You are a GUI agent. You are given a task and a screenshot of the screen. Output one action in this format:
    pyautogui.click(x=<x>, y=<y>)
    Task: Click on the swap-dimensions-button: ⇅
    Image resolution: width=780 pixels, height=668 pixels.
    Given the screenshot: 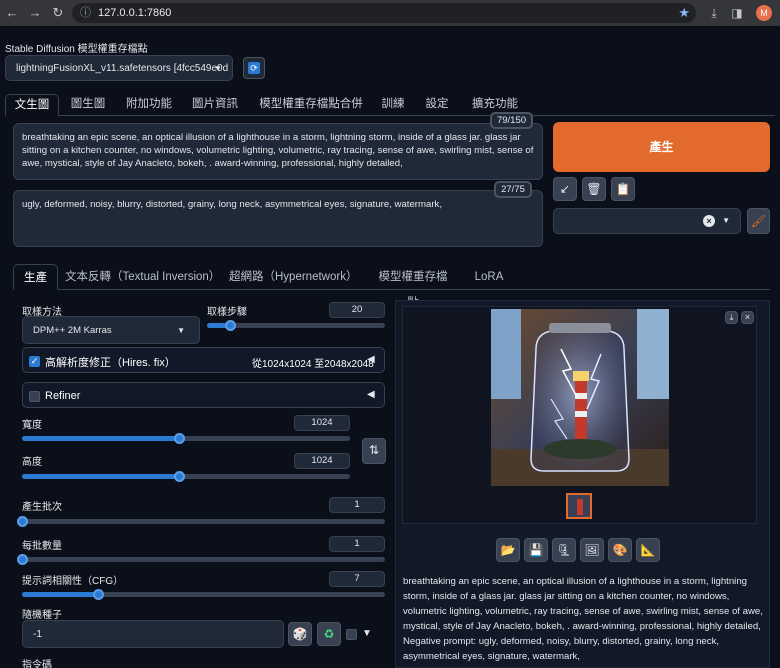 What is the action you would take?
    pyautogui.click(x=374, y=451)
    